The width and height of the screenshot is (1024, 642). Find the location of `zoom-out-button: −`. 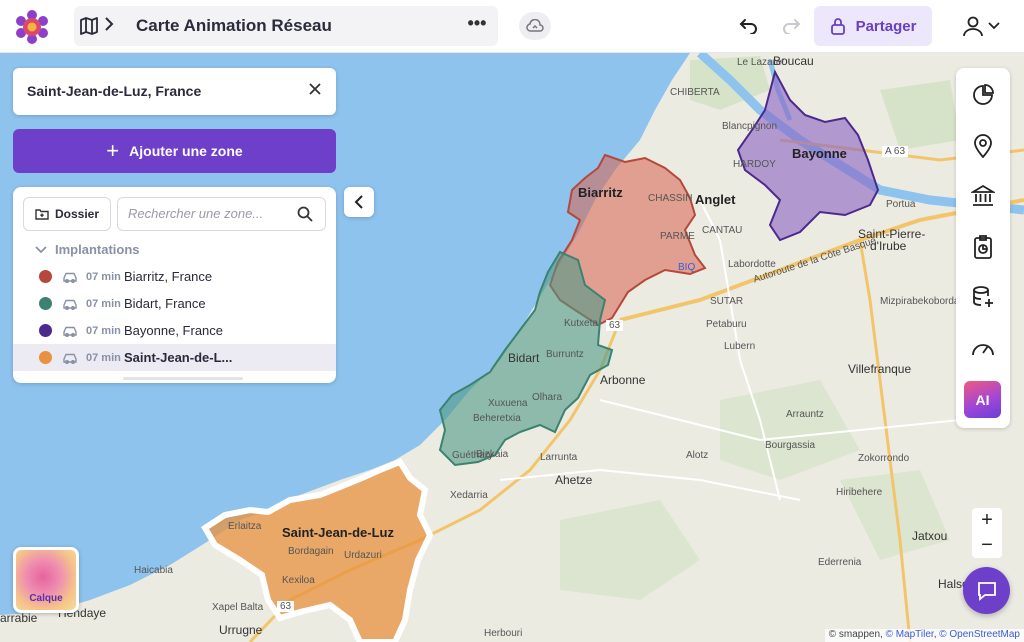

zoom-out-button: − is located at coordinates (987, 545).